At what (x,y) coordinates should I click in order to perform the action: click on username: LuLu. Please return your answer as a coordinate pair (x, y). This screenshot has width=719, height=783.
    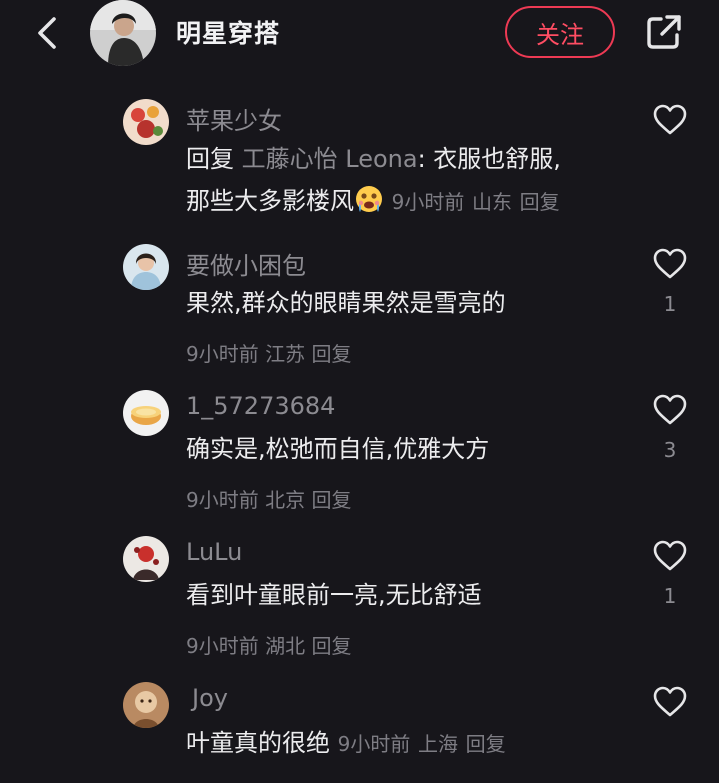
    Looking at the image, I should click on (214, 552).